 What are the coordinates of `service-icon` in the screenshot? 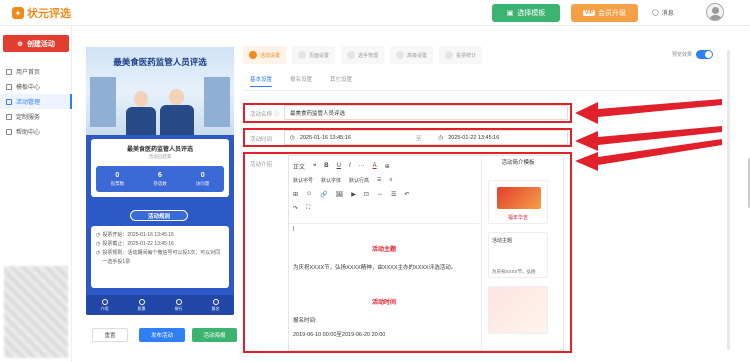 It's located at (9, 116).